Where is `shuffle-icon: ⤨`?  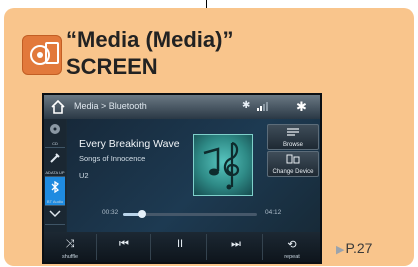
shuffle-icon: ⤨ is located at coordinates (70, 244).